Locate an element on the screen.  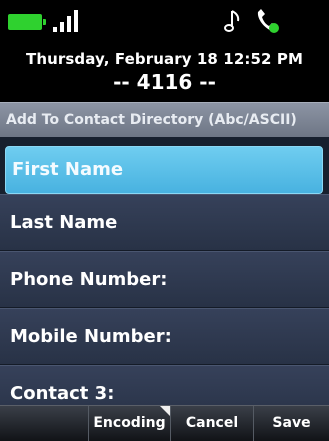
cancel-button: Cancel is located at coordinates (211, 423).